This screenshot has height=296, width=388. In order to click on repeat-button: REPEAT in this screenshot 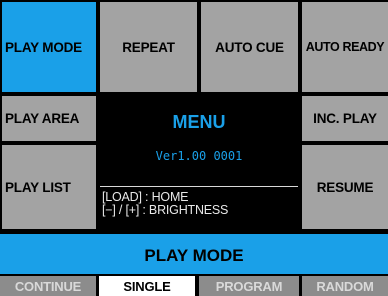, I will do `click(148, 47)`.